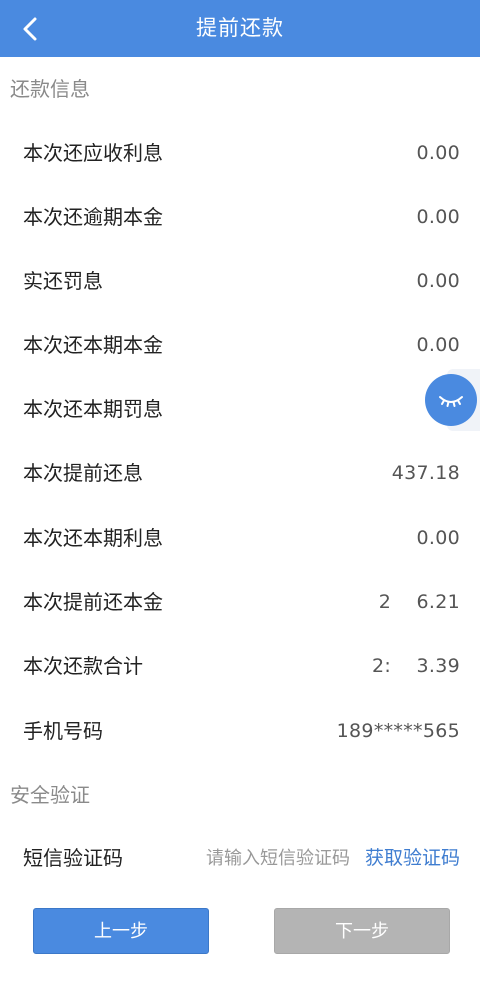  I want to click on sms-code-label: 短信验证码, so click(73, 858).